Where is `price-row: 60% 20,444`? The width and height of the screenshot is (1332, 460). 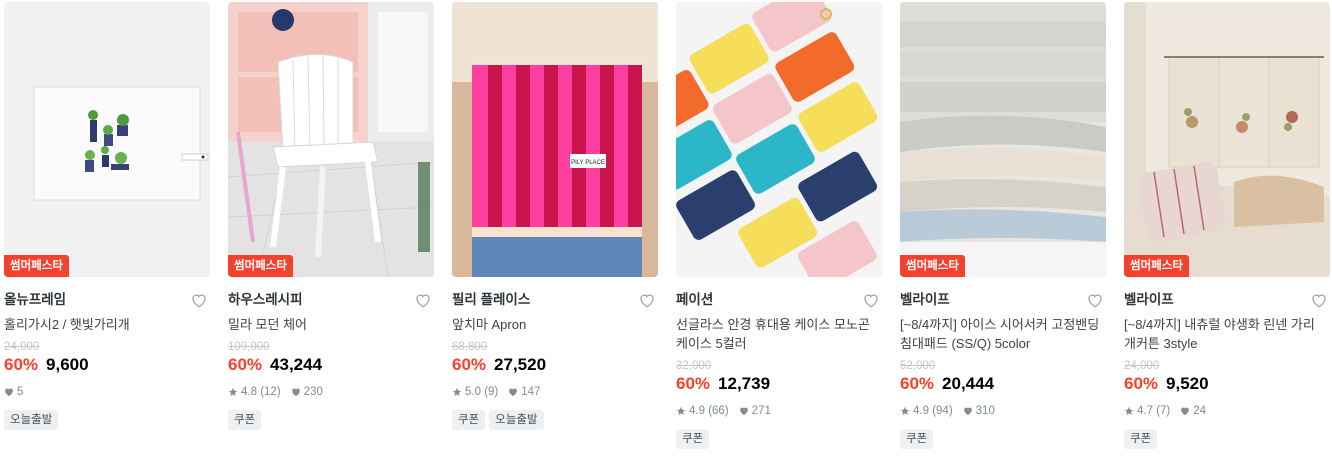
price-row: 60% 20,444 is located at coordinates (1003, 384).